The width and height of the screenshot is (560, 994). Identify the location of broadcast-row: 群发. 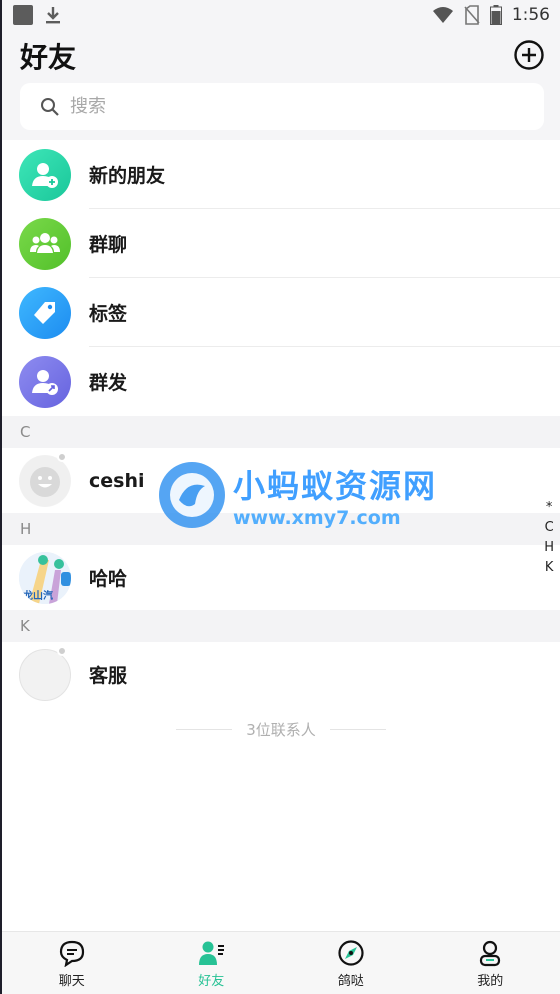
(281, 381).